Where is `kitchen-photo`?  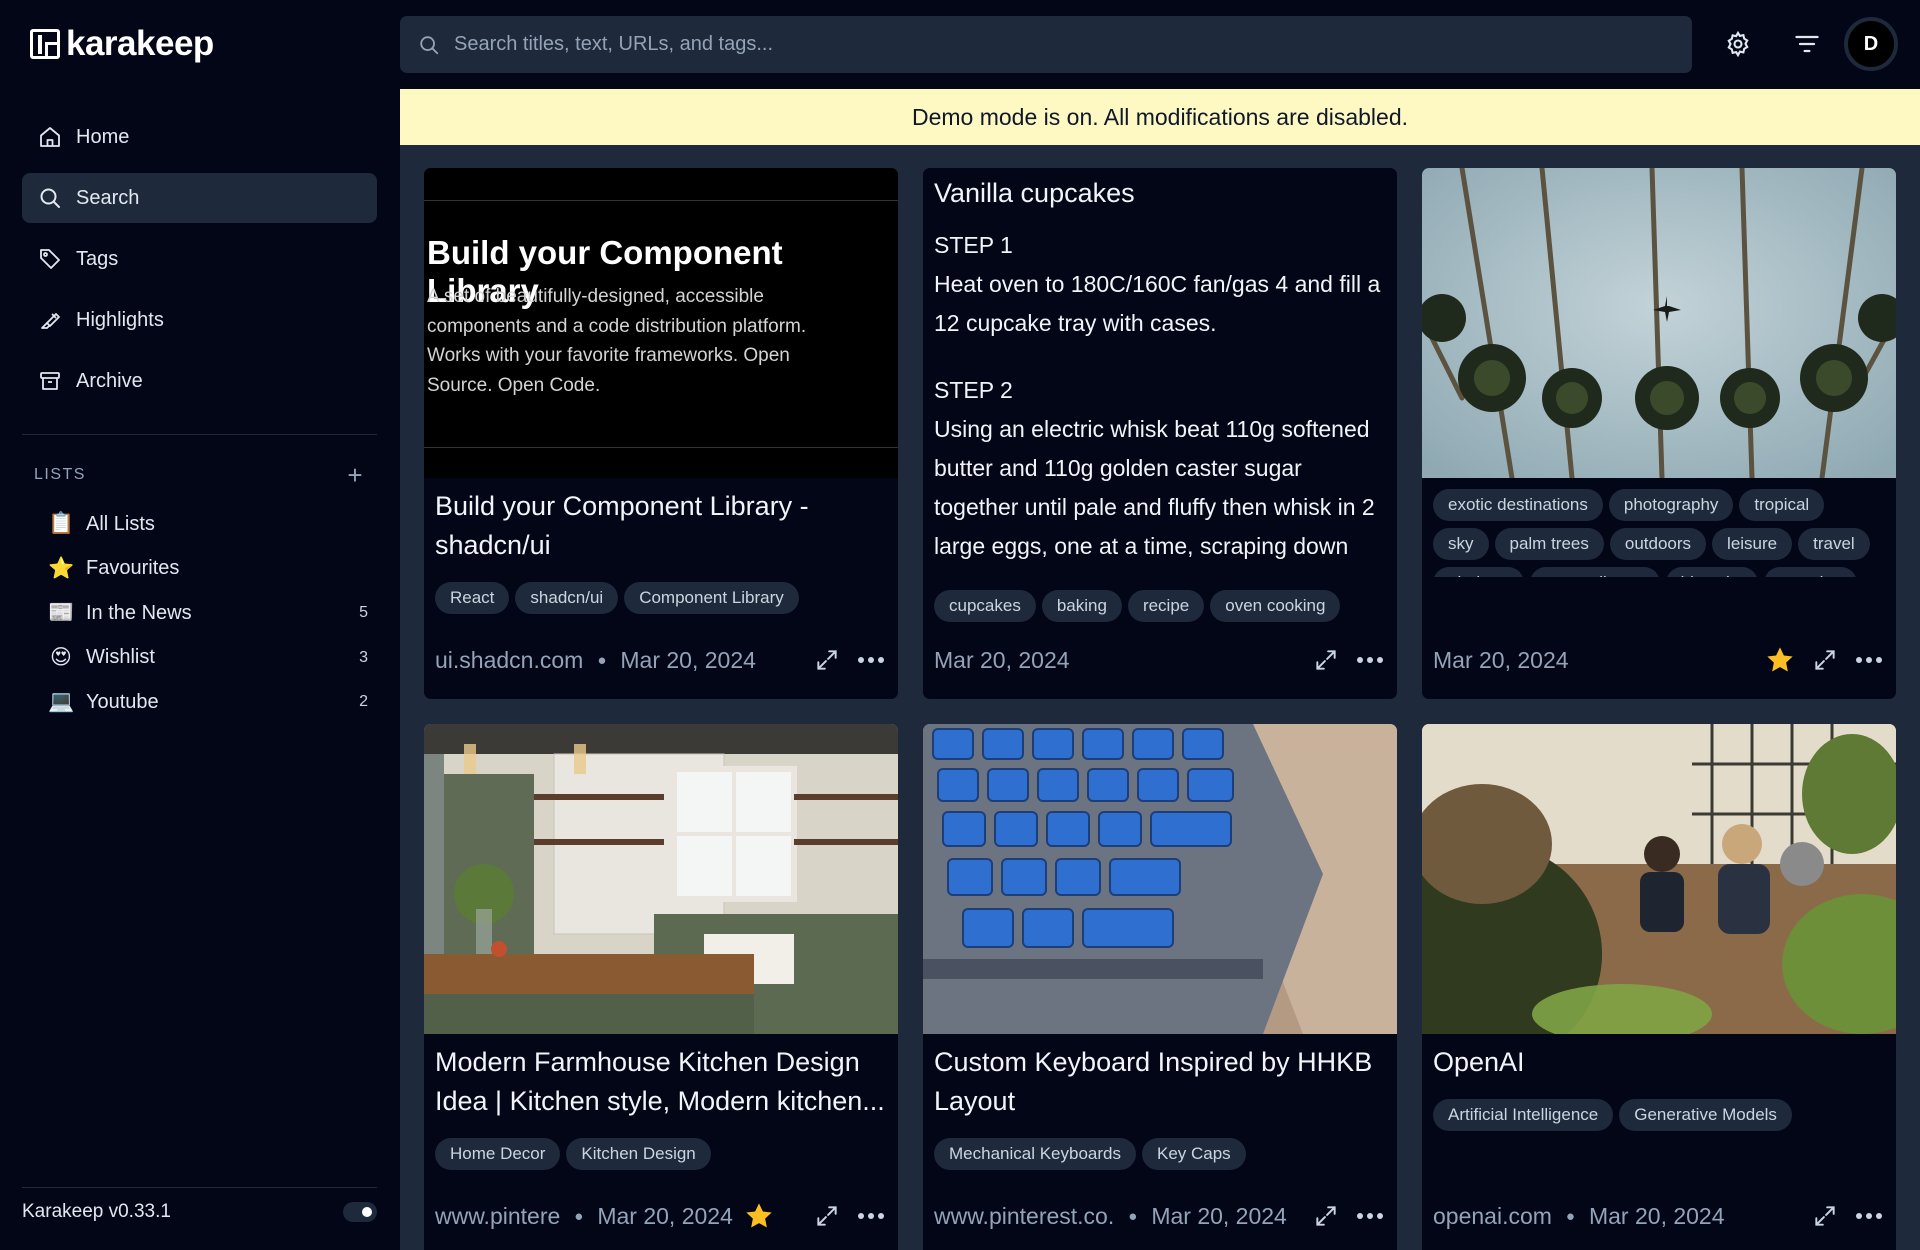 kitchen-photo is located at coordinates (661, 879).